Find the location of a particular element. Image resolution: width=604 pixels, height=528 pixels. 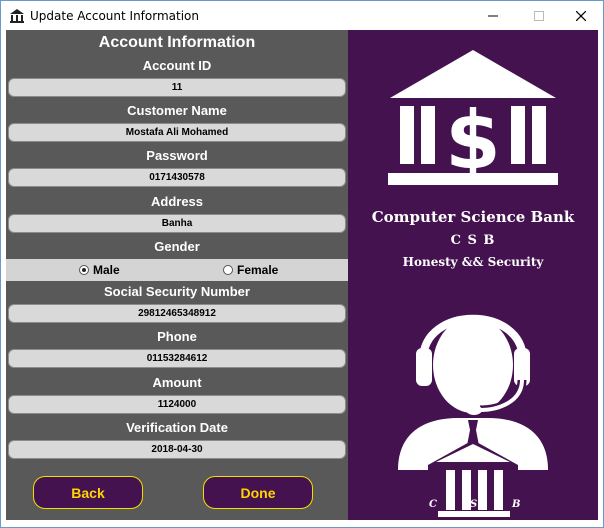

window-title: Update Account Information is located at coordinates (115, 16).